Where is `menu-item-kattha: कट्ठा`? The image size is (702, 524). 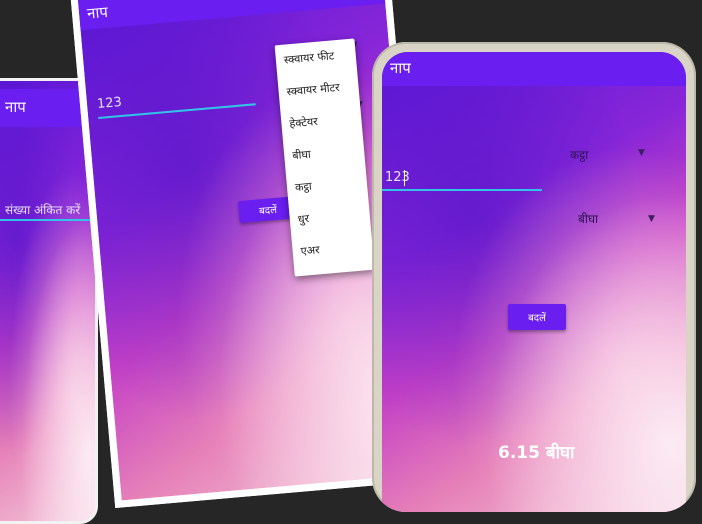 menu-item-kattha: कट्ठा is located at coordinates (303, 187).